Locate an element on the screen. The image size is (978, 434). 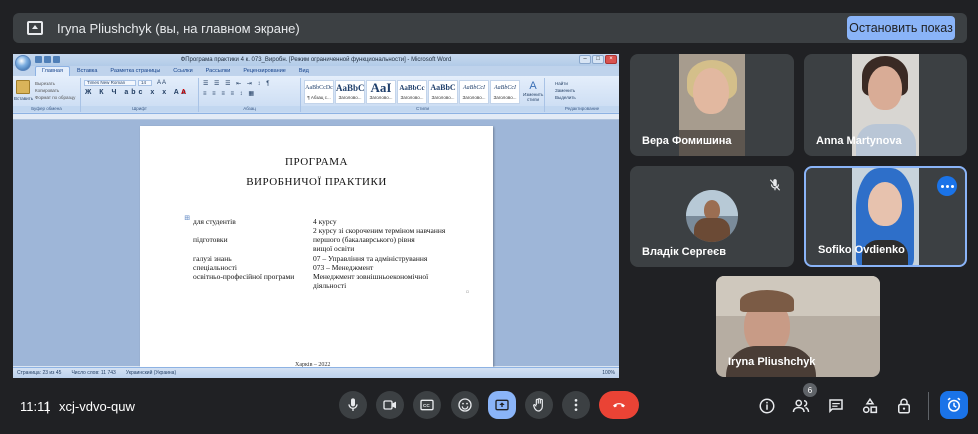
doc-row-value: вищої освіти is located at coordinates (334, 248).